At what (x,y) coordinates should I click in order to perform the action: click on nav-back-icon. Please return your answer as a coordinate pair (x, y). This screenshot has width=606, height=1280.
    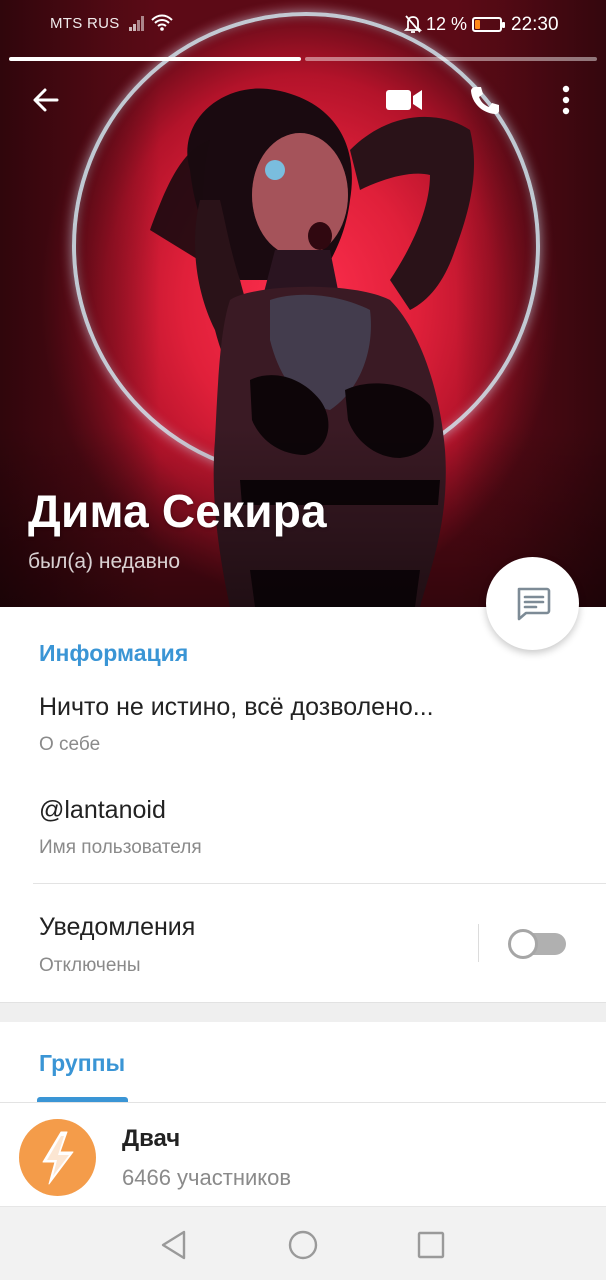
    Looking at the image, I should click on (173, 1245).